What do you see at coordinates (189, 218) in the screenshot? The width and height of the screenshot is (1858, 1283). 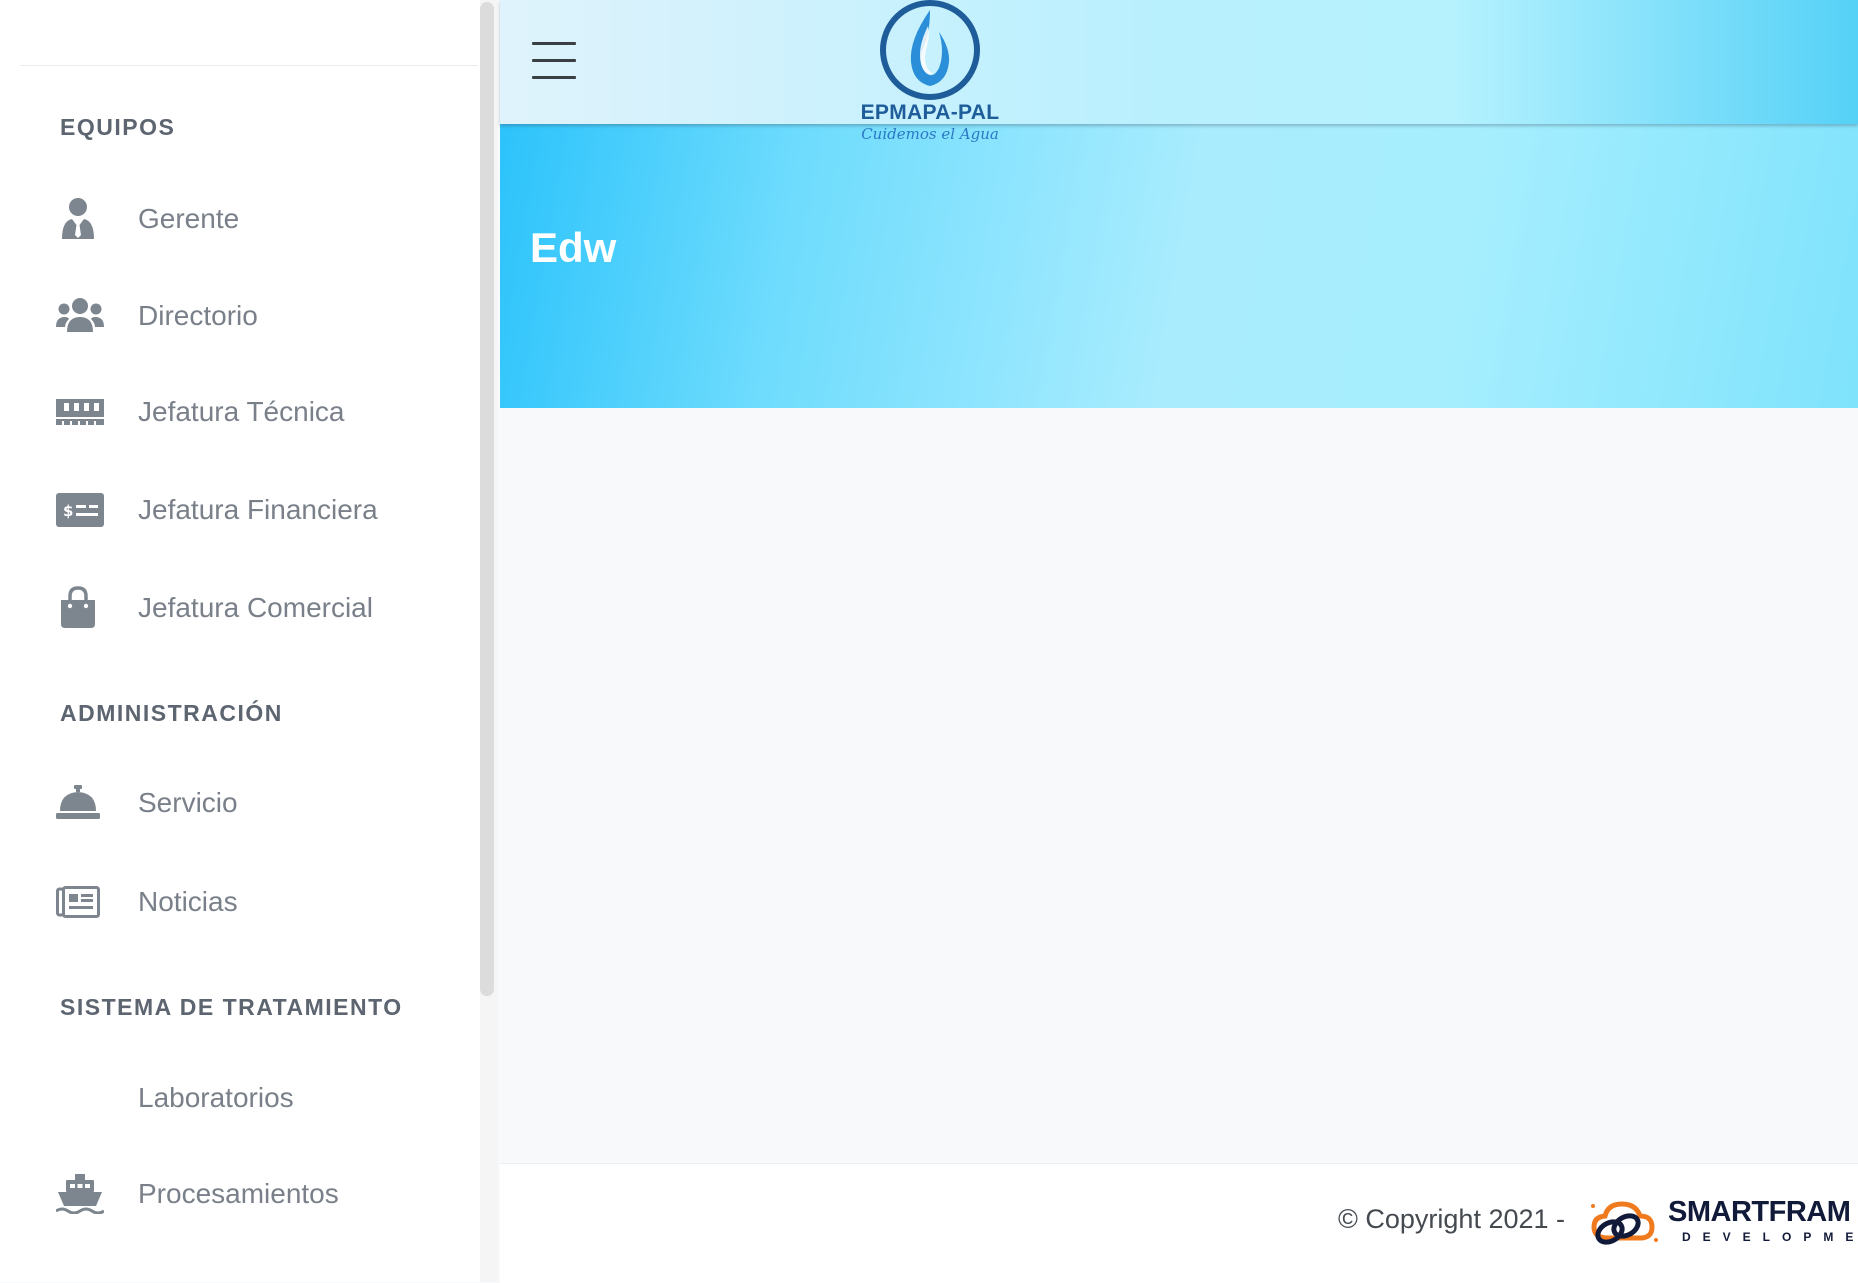 I see `sidebar-item-label: Gerente` at bounding box center [189, 218].